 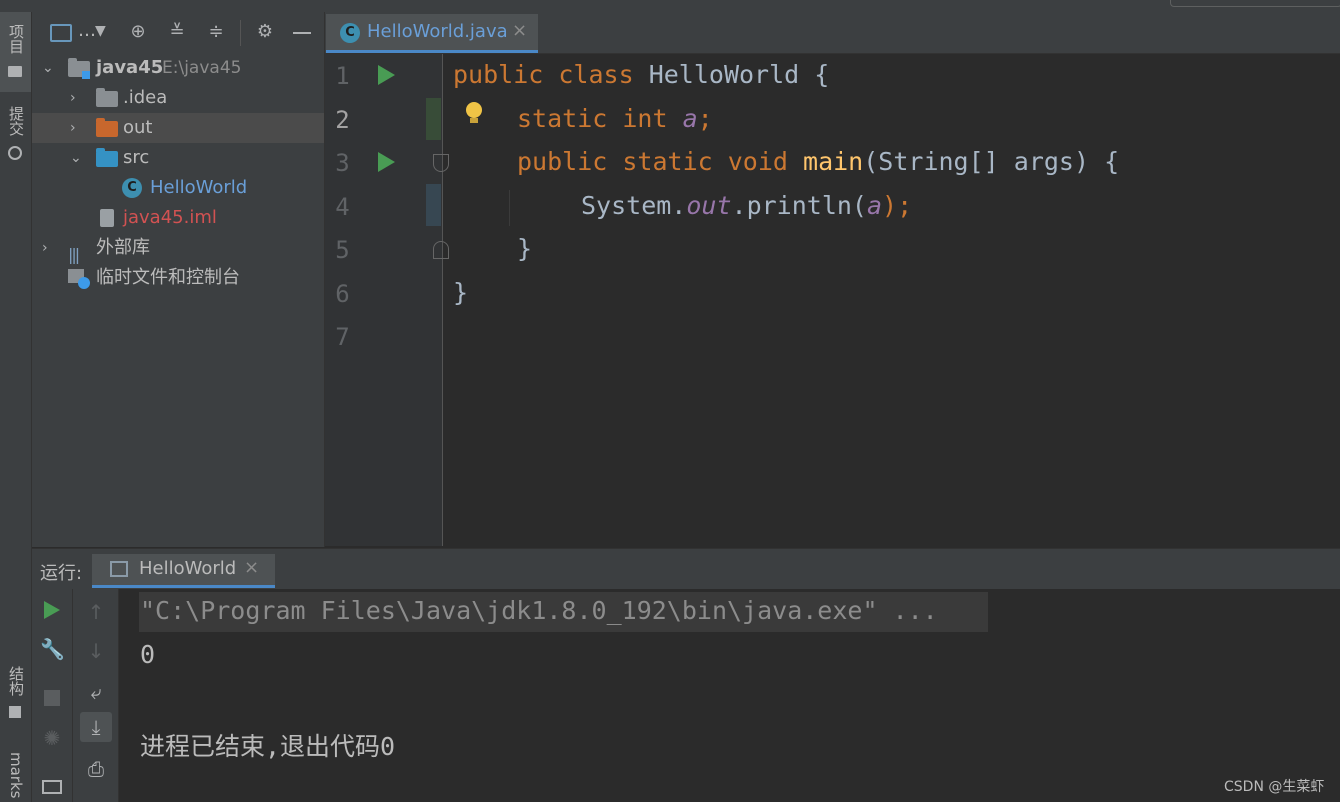 I want to click on line-number: 2, so click(x=342, y=120).